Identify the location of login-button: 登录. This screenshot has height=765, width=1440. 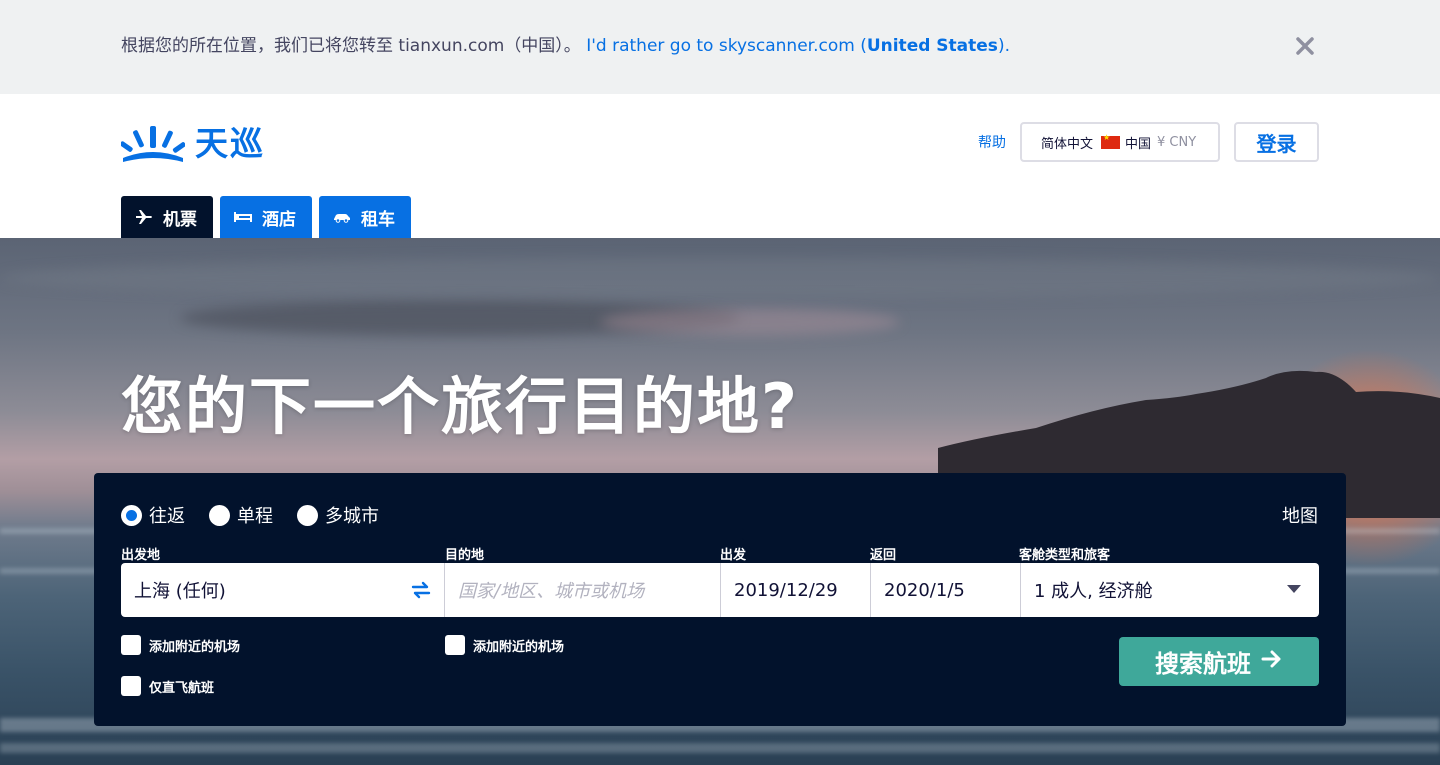
(1276, 142).